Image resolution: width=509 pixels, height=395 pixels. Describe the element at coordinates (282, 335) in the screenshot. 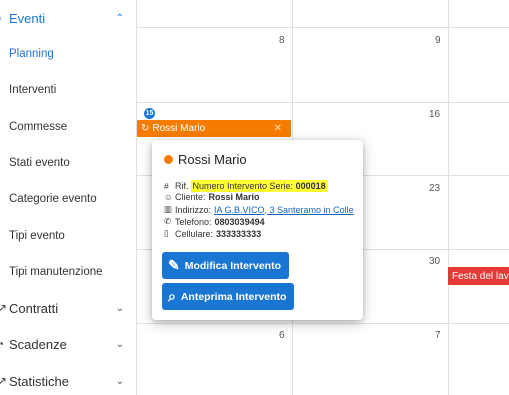

I see `day-number: 6` at that location.